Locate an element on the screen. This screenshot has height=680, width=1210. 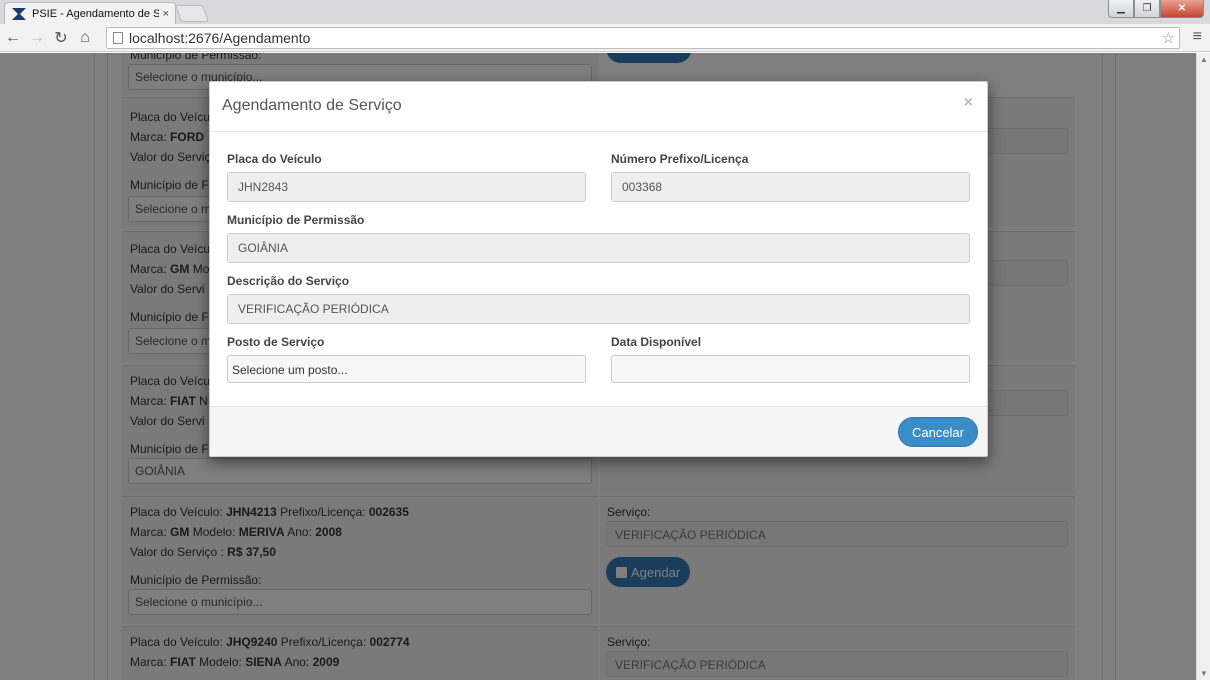
placa-label: Placa do Veículo is located at coordinates (274, 159).